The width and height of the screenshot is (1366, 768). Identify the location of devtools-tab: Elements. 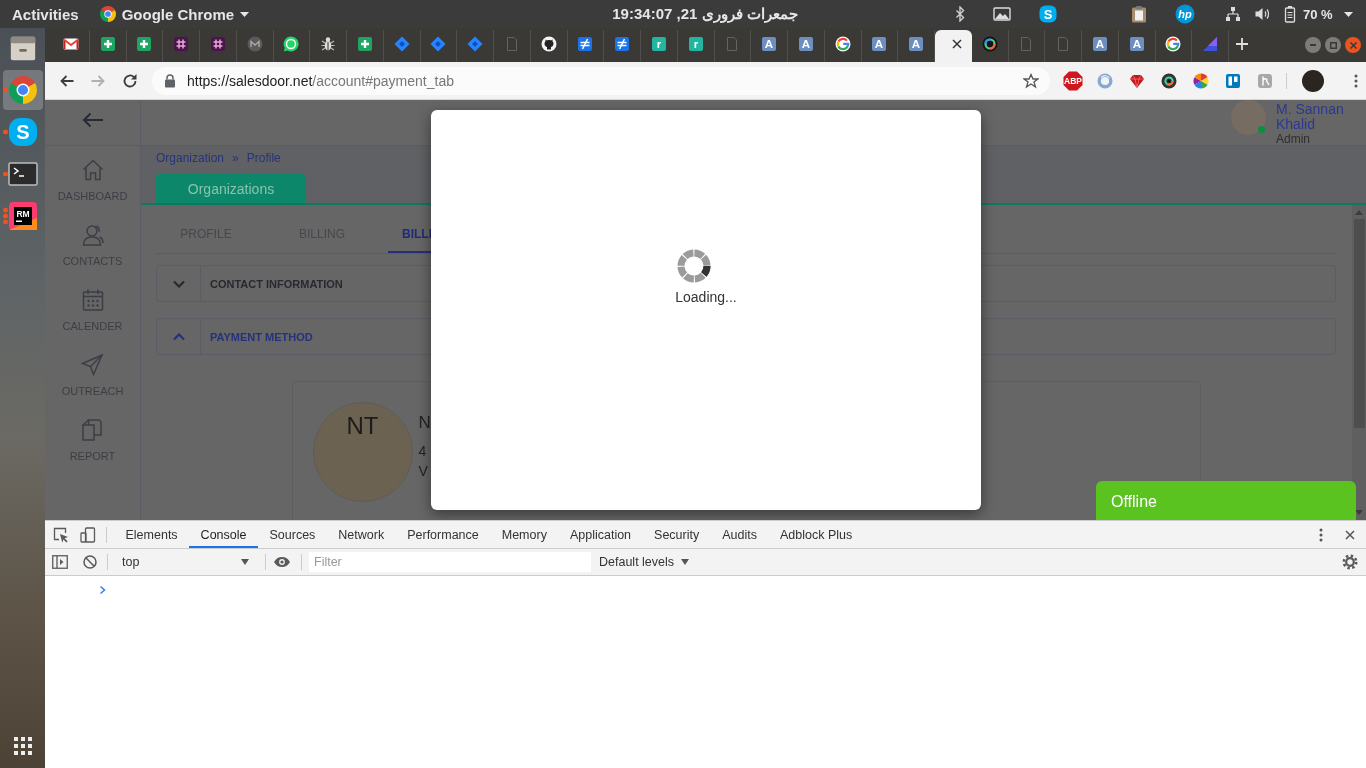
(152, 534).